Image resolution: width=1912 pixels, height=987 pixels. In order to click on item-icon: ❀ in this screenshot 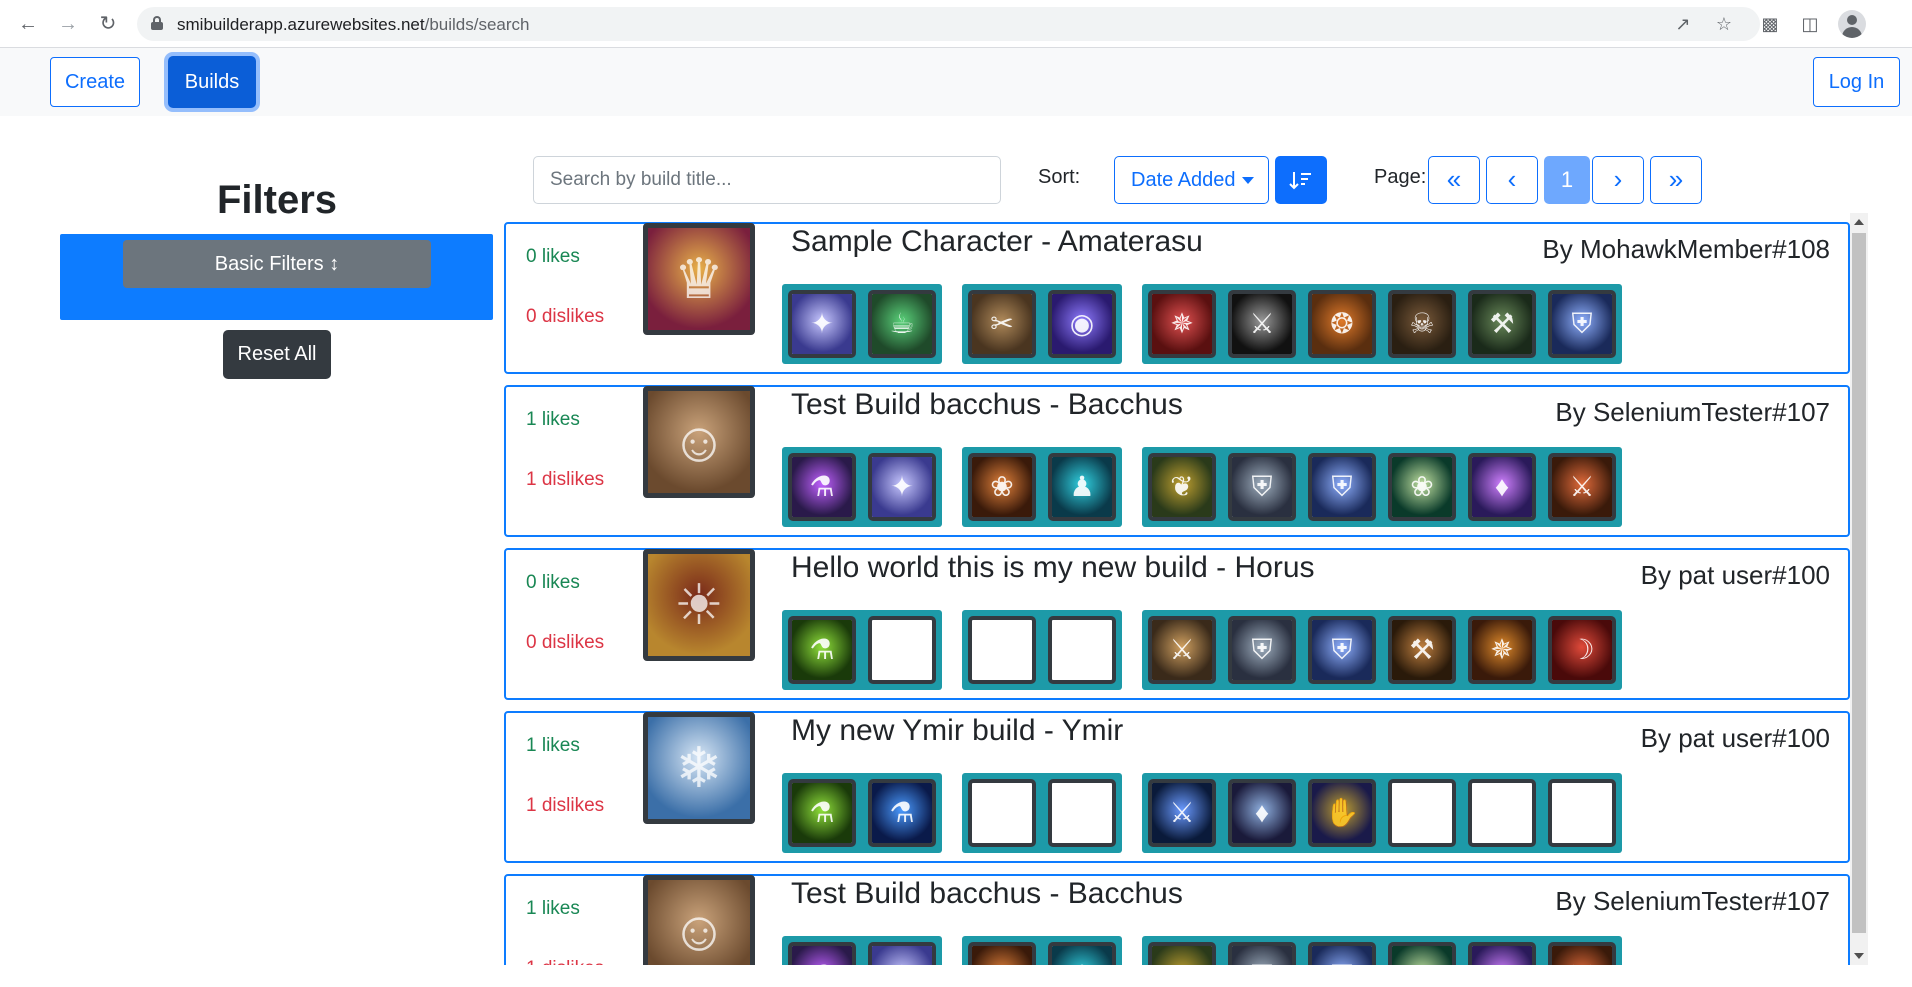, I will do `click(1002, 487)`.